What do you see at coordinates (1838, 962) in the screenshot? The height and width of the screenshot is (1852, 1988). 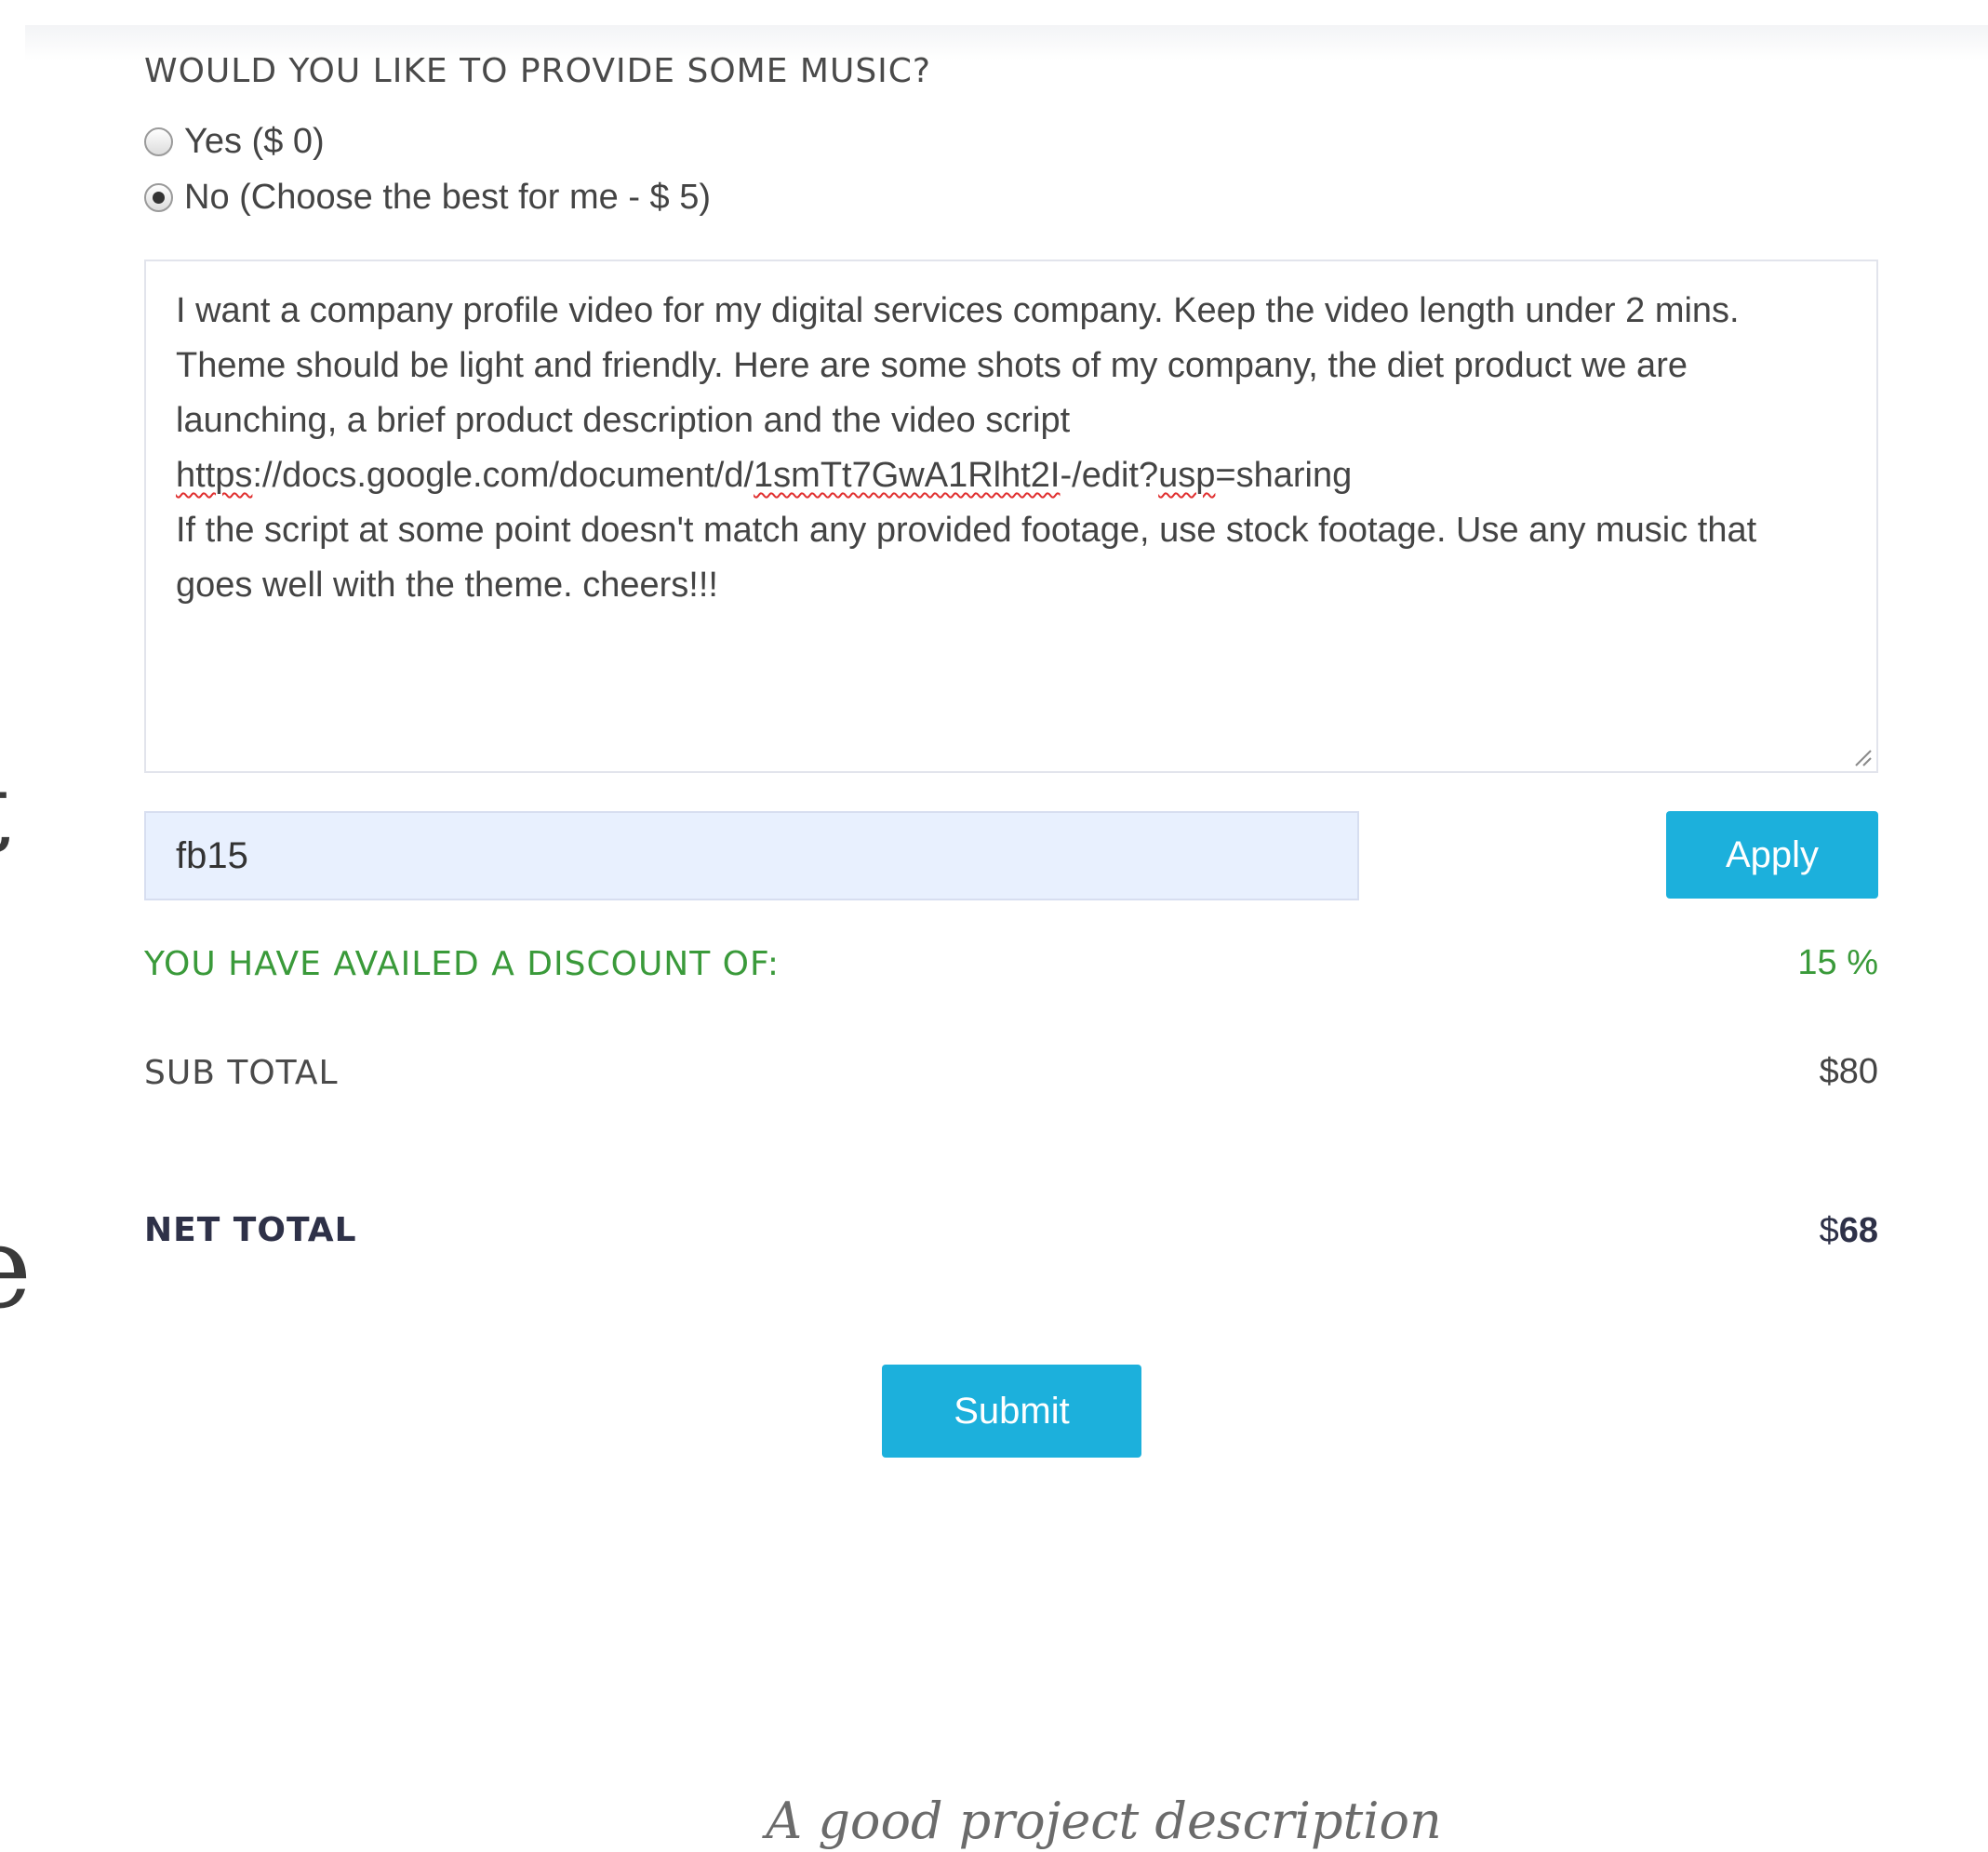 I see `discount-value: 15 %` at bounding box center [1838, 962].